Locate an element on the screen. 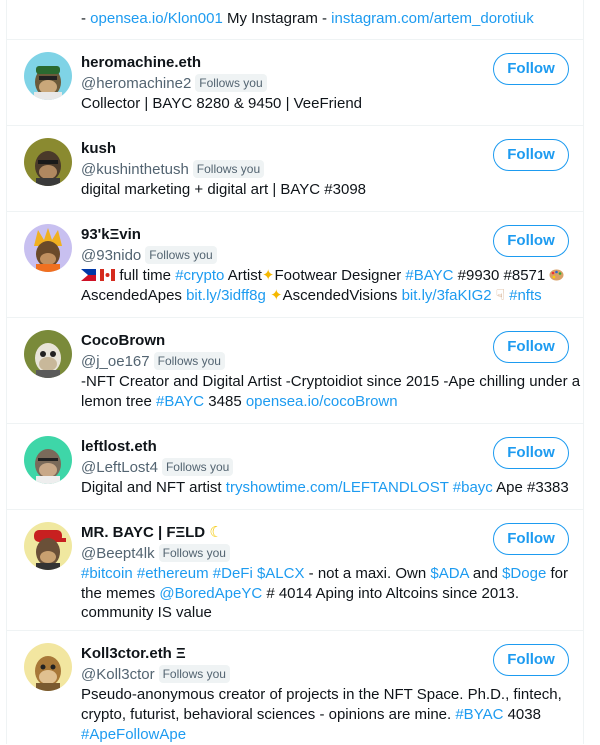 The width and height of the screenshot is (600, 745). user-name: leftlost.eth is located at coordinates (119, 447).